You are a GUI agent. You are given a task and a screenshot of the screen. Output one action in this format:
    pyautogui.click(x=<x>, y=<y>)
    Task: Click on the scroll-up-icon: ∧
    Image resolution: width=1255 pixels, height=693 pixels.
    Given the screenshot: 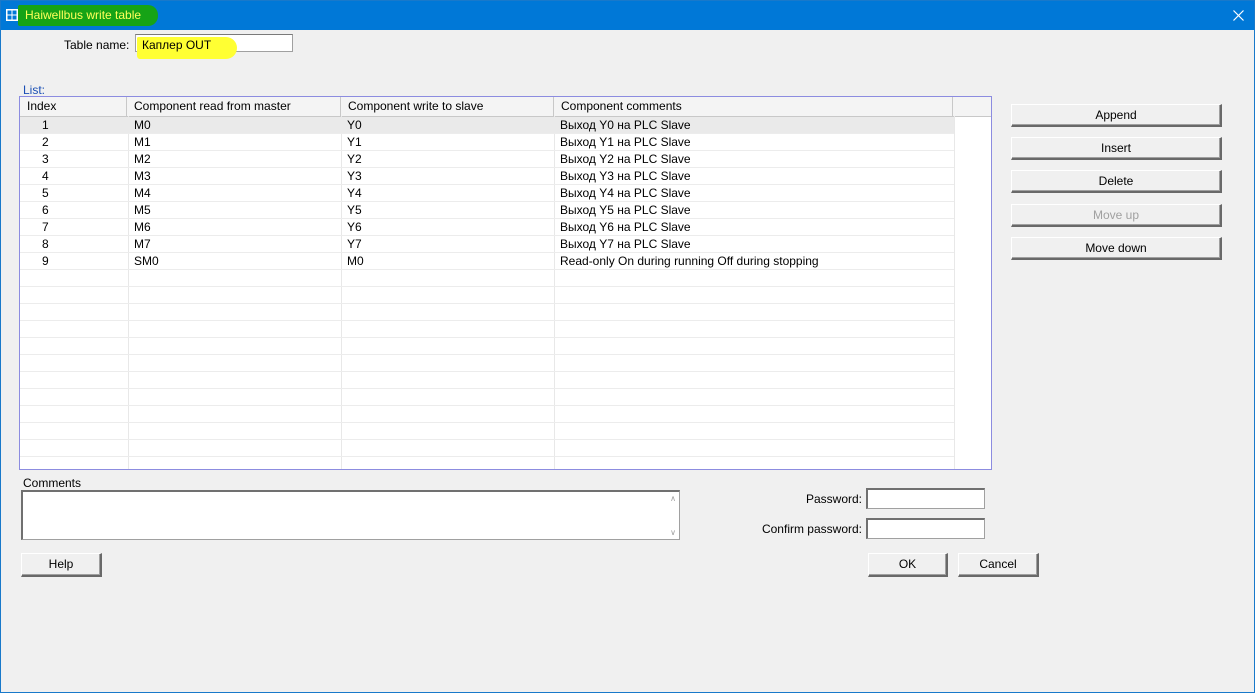 What is the action you would take?
    pyautogui.click(x=673, y=498)
    